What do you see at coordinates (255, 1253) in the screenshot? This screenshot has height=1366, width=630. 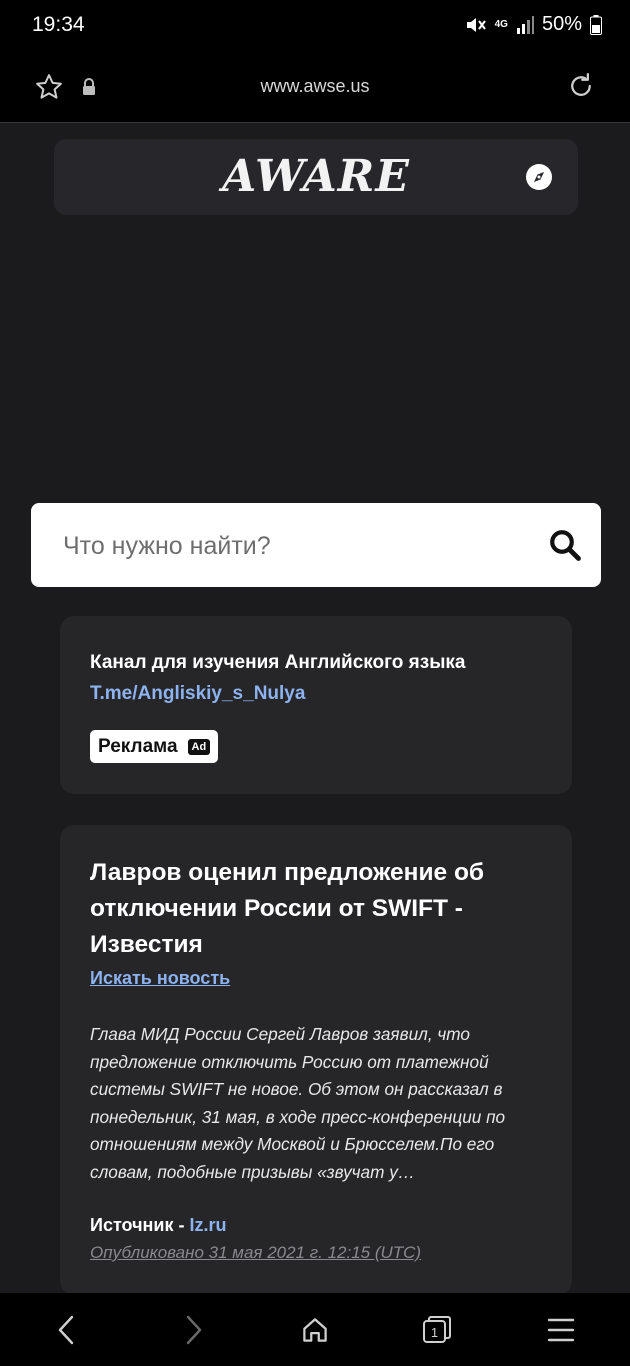 I see `news-published-date: Опубликовано 31 мая 2021 г. 12:15 (UTC)` at bounding box center [255, 1253].